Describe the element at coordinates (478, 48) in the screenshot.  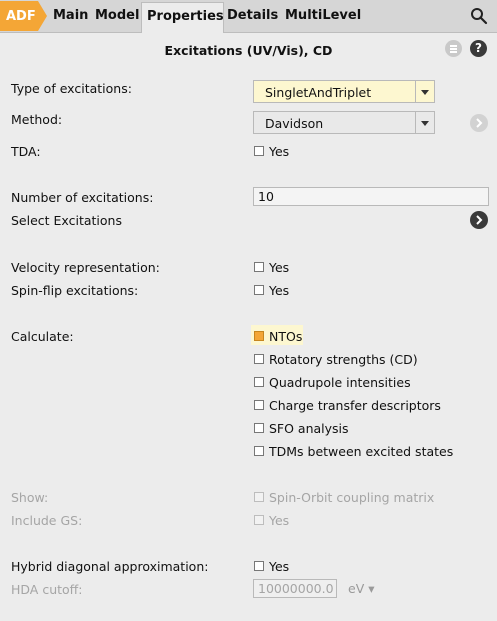
I see `help-icon: ?` at that location.